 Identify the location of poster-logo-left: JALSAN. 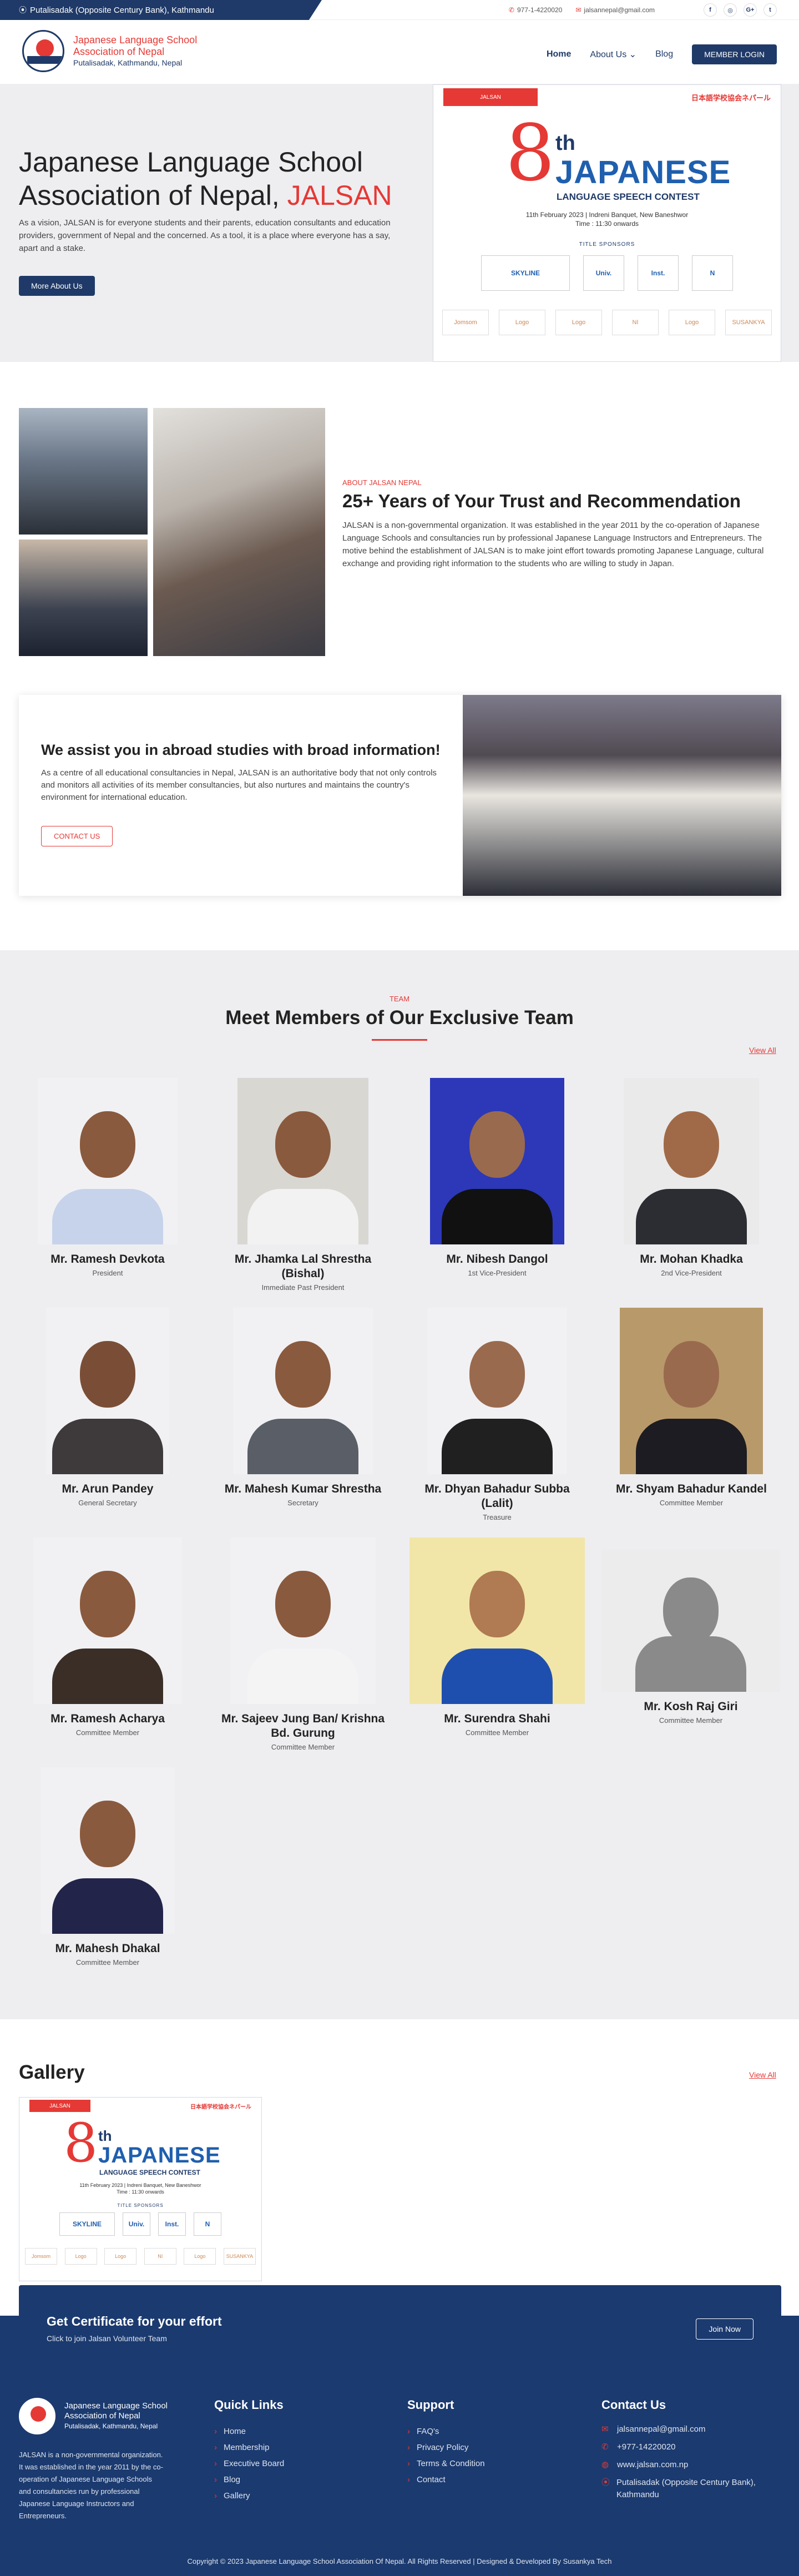
(491, 97).